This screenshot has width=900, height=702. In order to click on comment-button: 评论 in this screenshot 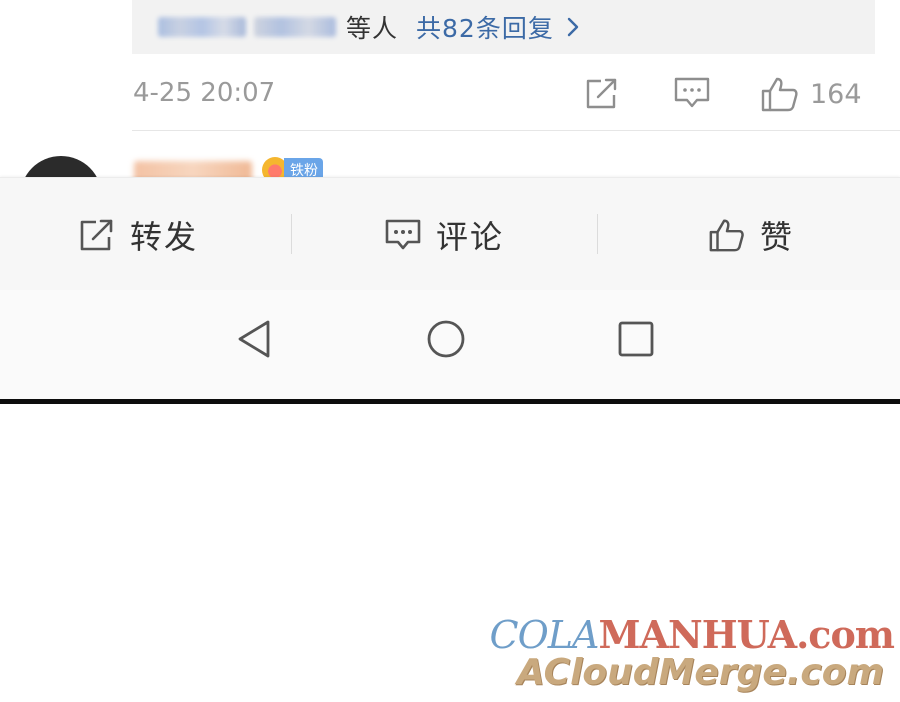, I will do `click(444, 234)`.